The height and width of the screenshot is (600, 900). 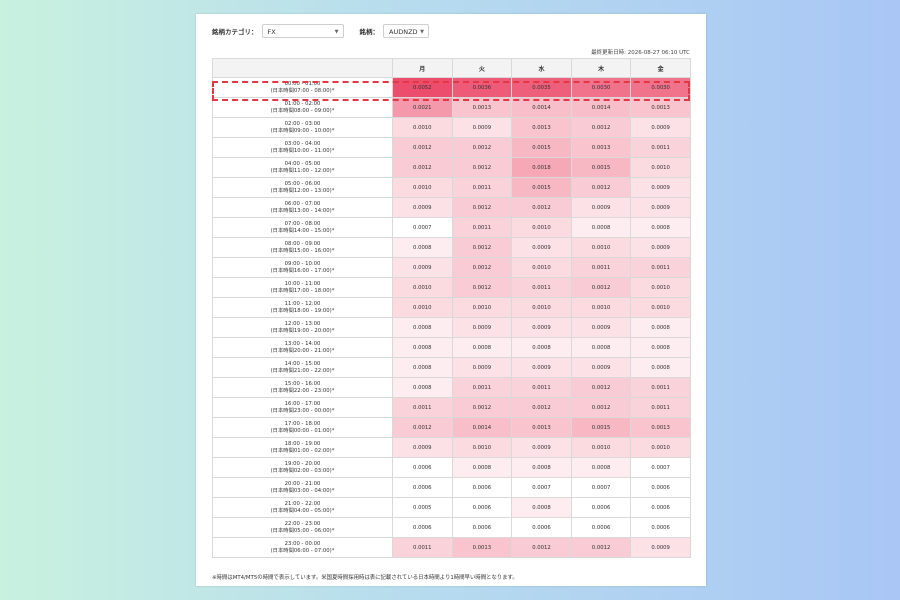 What do you see at coordinates (302, 350) in the screenshot?
I see `time-range-jst: (日本時間20:00 - 21:00)*` at bounding box center [302, 350].